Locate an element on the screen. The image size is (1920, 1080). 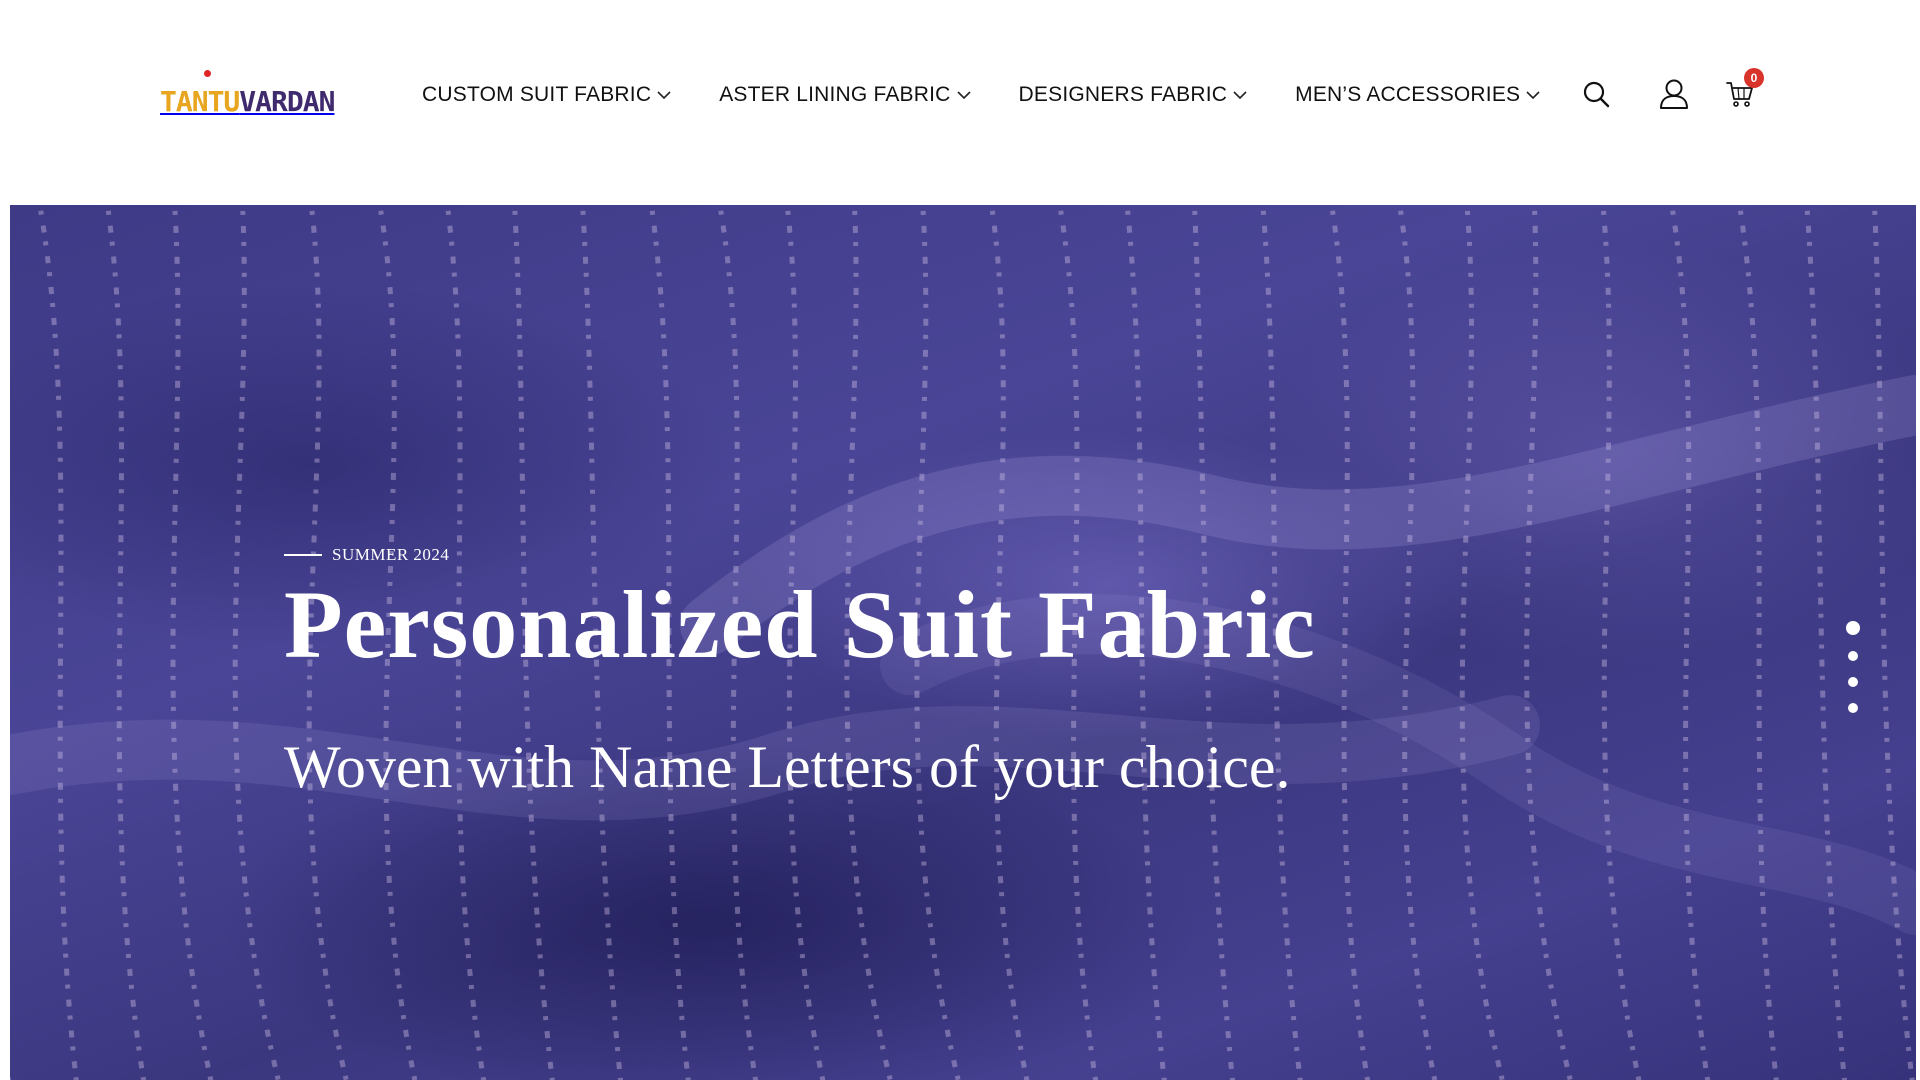
nav-item-custom-suit-fabric: CUSTOM SUIT FABRIC is located at coordinates (546, 95).